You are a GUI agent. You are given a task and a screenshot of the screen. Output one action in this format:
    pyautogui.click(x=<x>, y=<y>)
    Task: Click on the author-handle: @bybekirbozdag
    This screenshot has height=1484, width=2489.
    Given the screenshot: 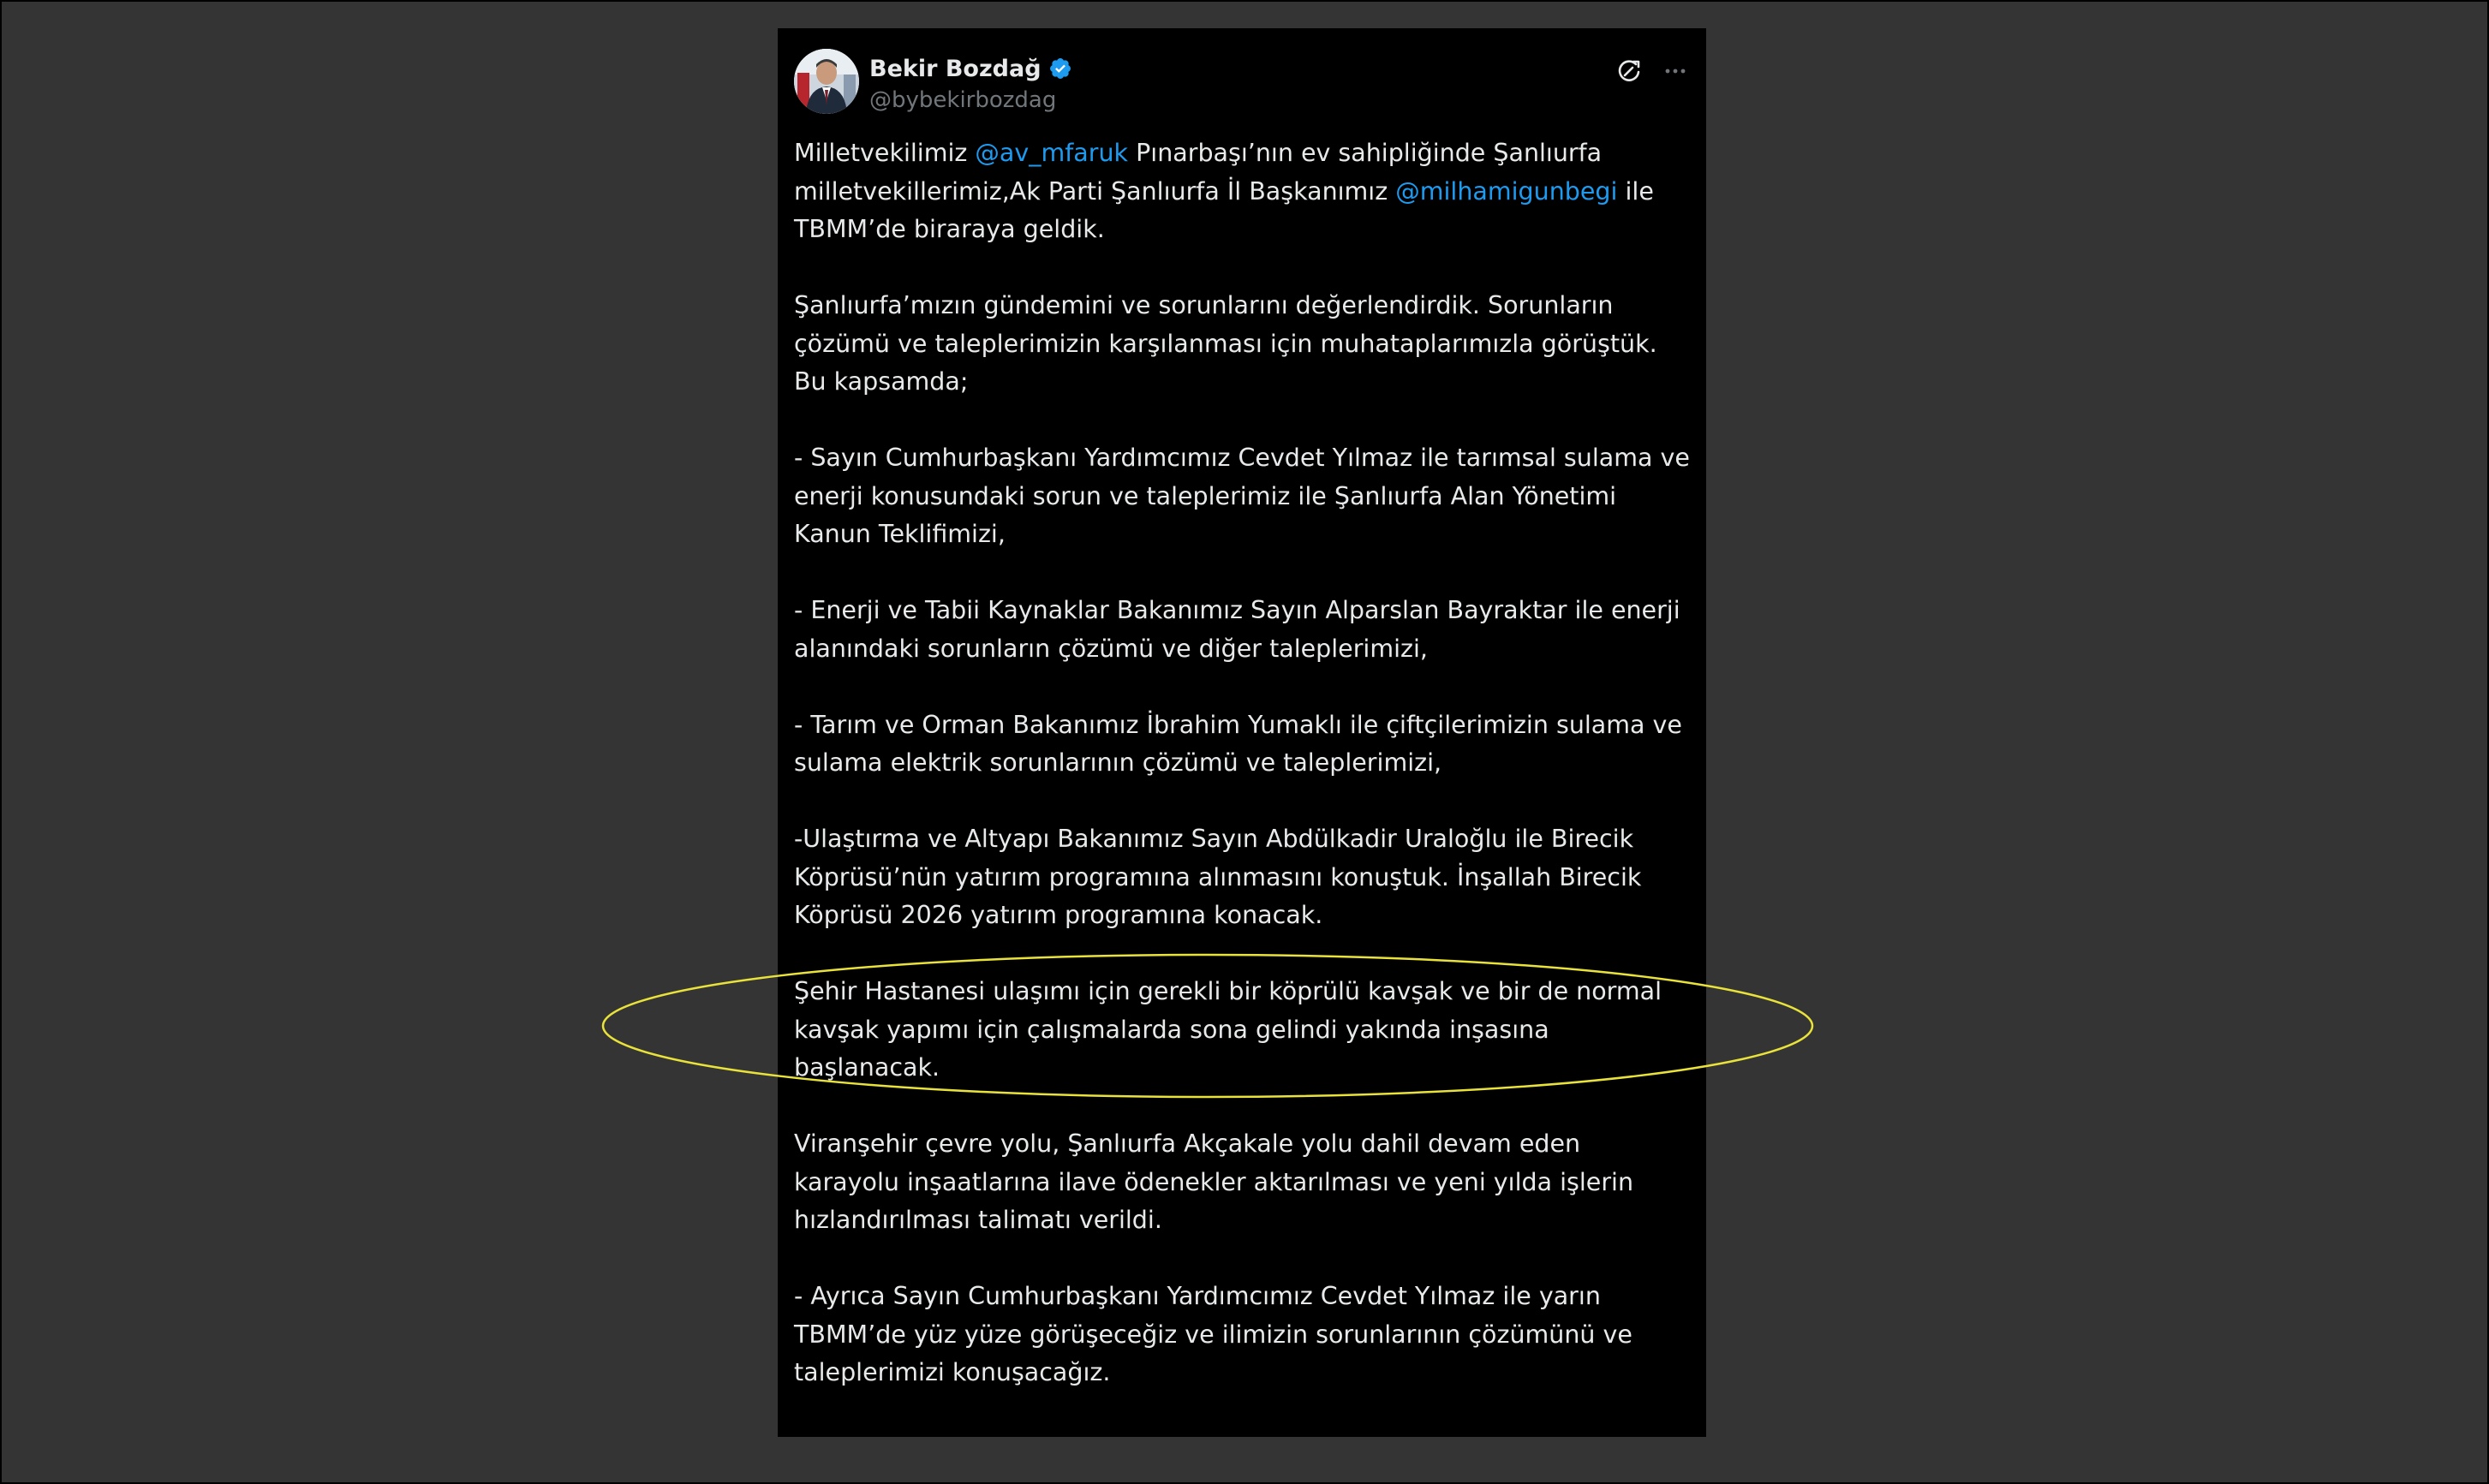 What is the action you would take?
    pyautogui.click(x=970, y=100)
    